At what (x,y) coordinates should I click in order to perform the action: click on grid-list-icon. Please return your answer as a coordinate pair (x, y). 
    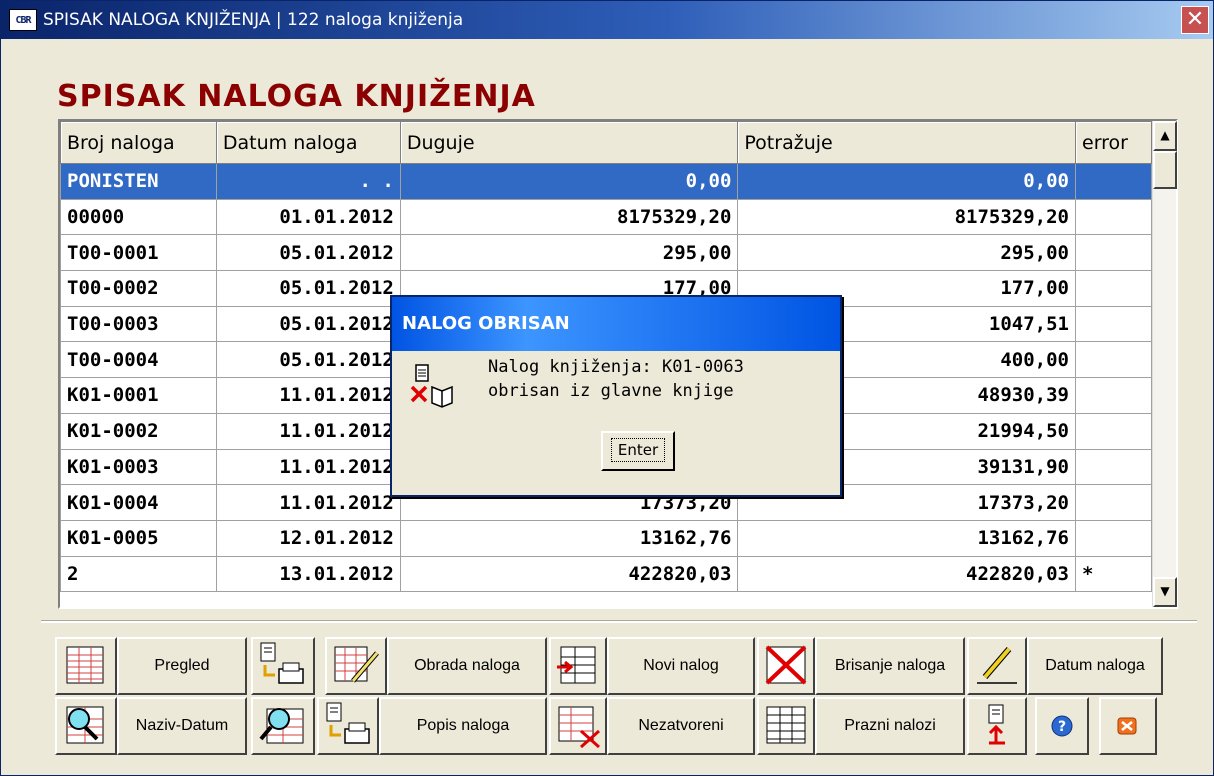
    Looking at the image, I should click on (85, 665).